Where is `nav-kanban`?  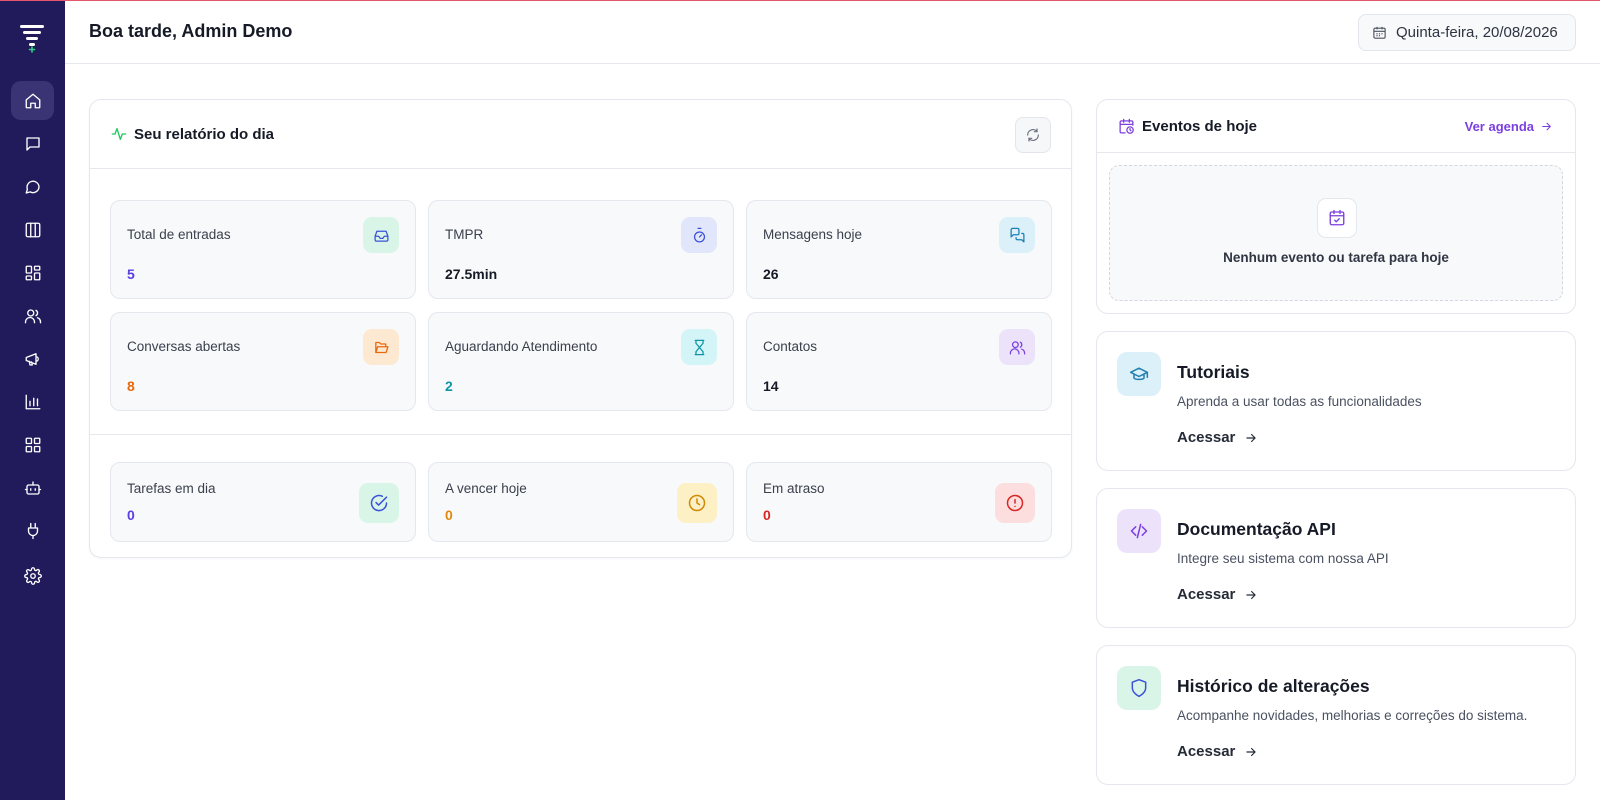
nav-kanban is located at coordinates (32, 229).